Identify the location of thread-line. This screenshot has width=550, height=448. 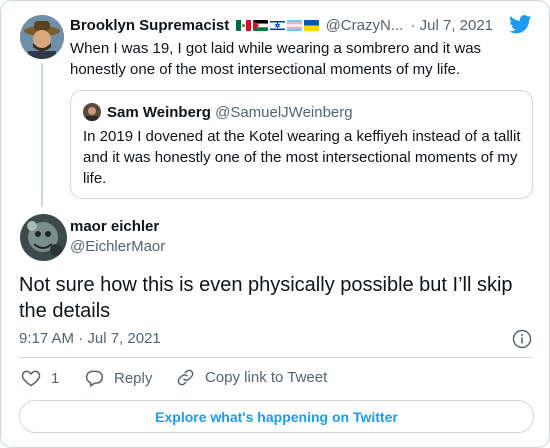
(42, 135).